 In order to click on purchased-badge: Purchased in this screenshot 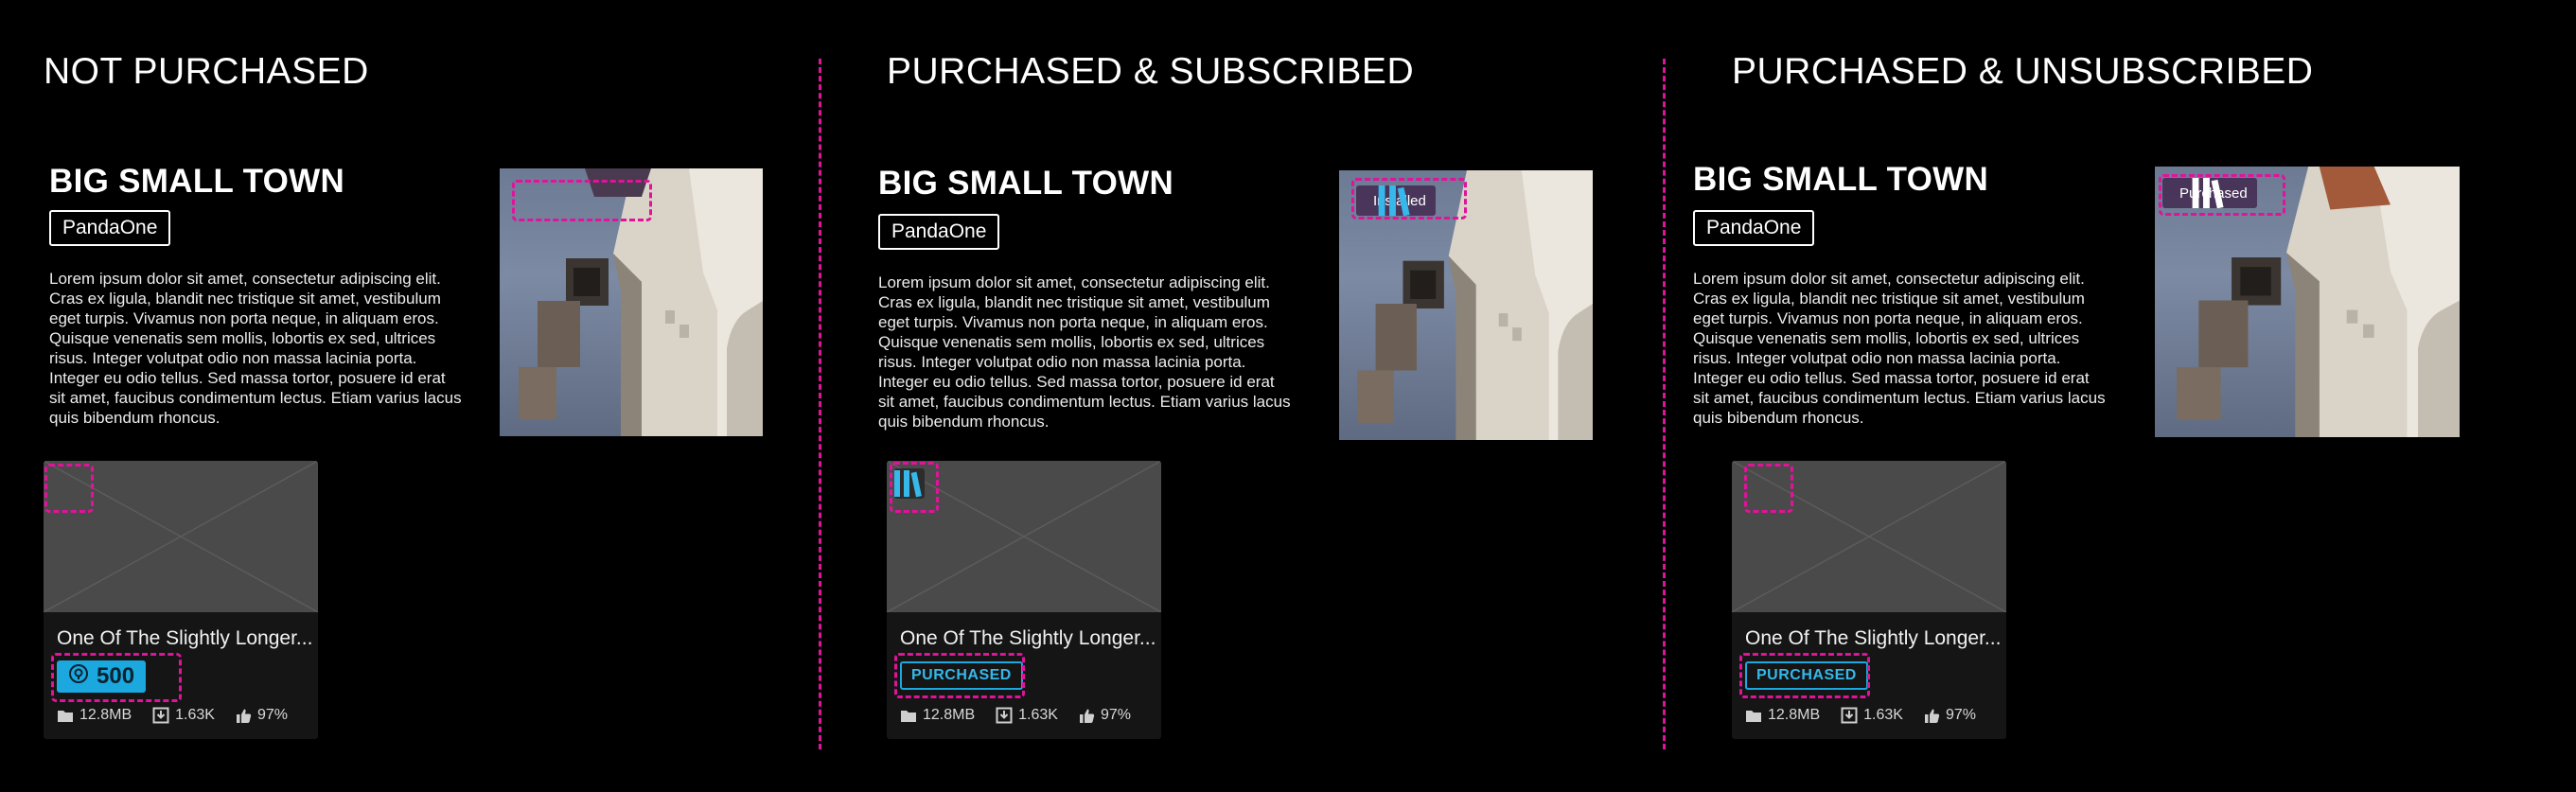, I will do `click(2209, 193)`.